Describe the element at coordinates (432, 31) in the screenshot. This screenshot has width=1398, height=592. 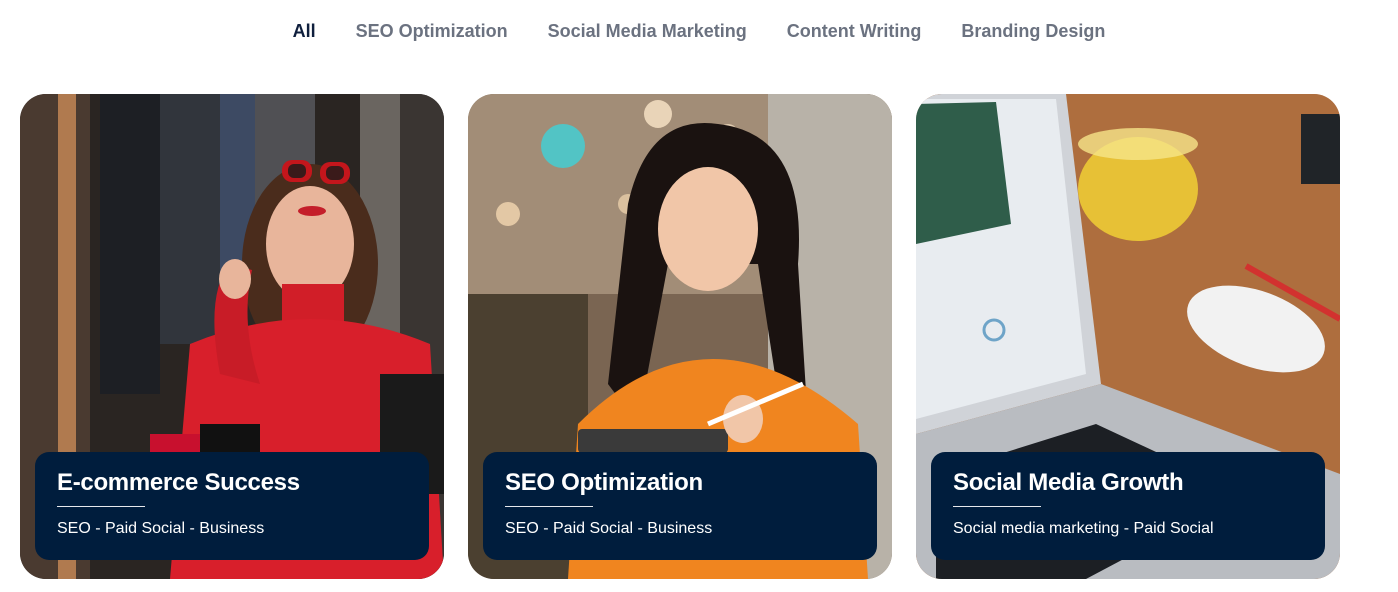
I see `filter-tab-seo-optimization: SEO Optimization` at that location.